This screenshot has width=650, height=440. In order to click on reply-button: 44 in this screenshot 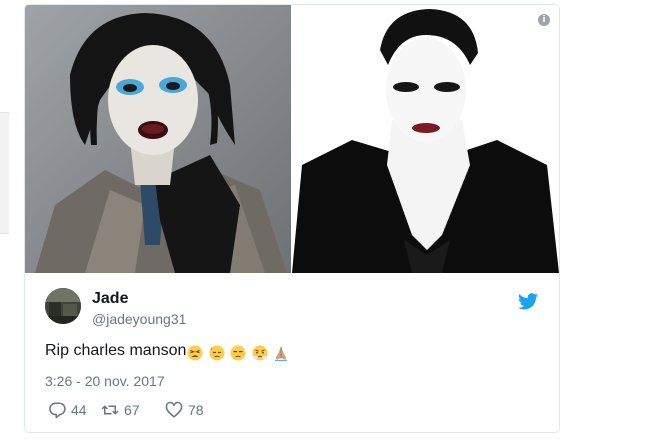, I will do `click(67, 410)`.